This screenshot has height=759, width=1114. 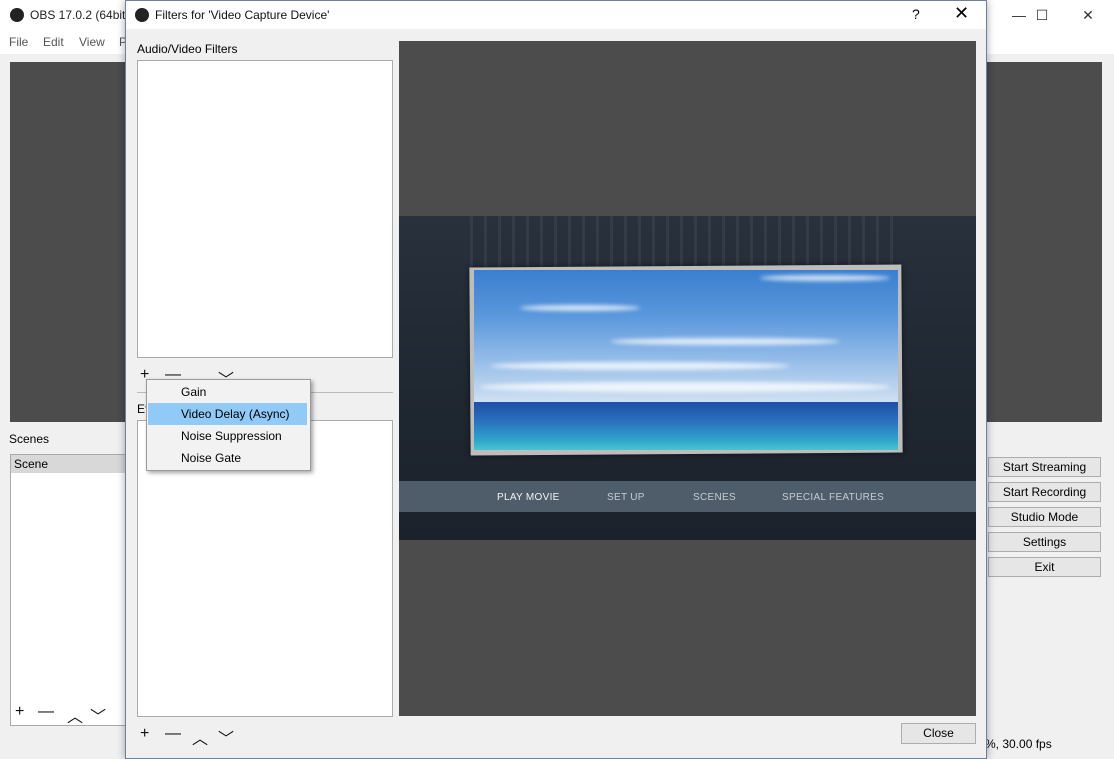 I want to click on effect-down-icon: ﹀, so click(x=226, y=737).